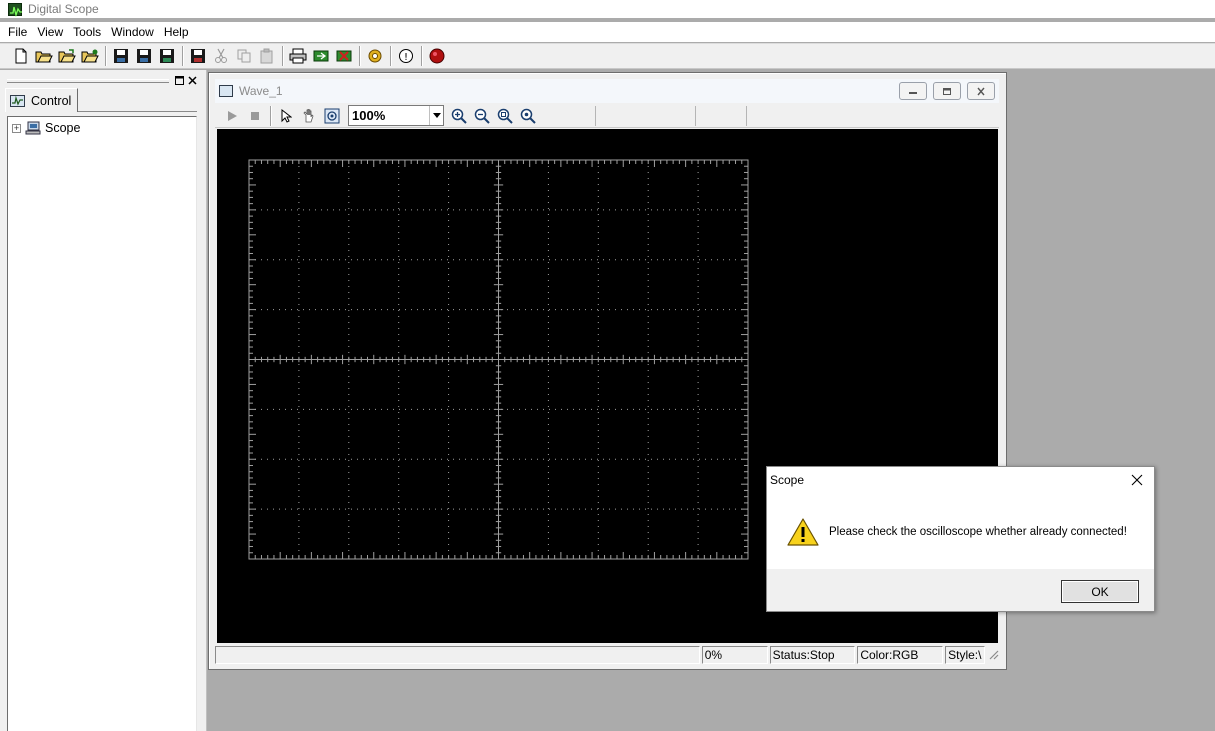 This screenshot has width=1215, height=731. What do you see at coordinates (457, 655) in the screenshot?
I see `status-message` at bounding box center [457, 655].